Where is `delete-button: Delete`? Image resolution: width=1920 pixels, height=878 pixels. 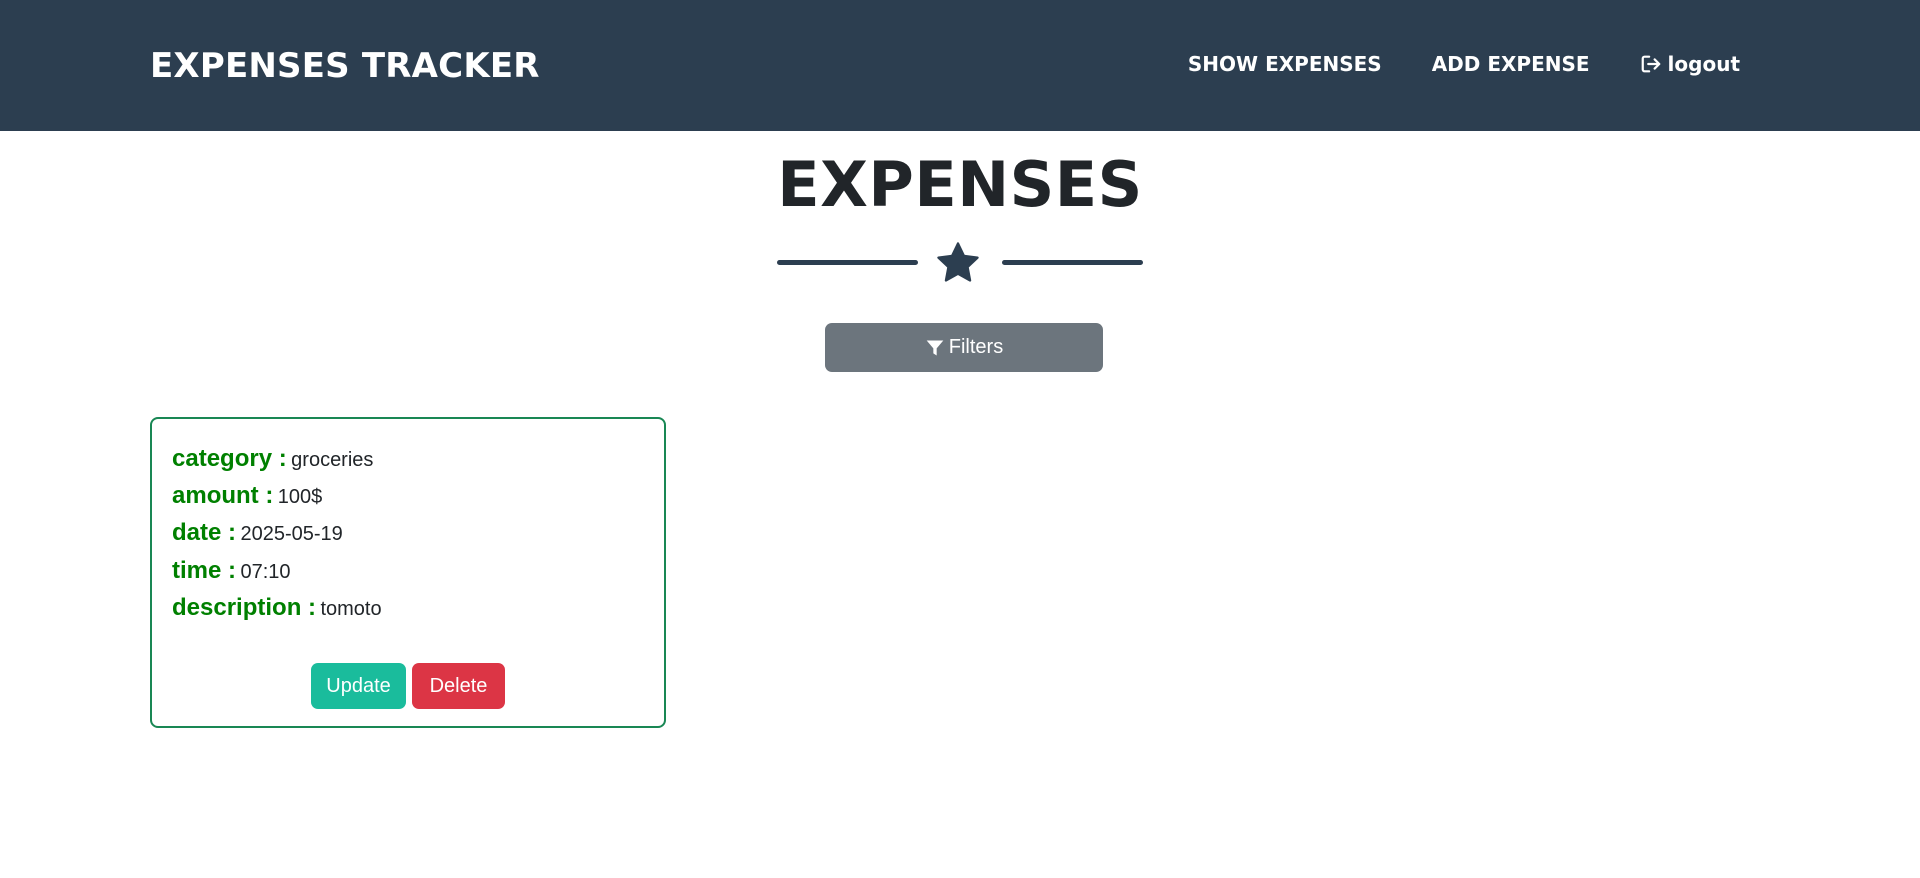
delete-button: Delete is located at coordinates (458, 686).